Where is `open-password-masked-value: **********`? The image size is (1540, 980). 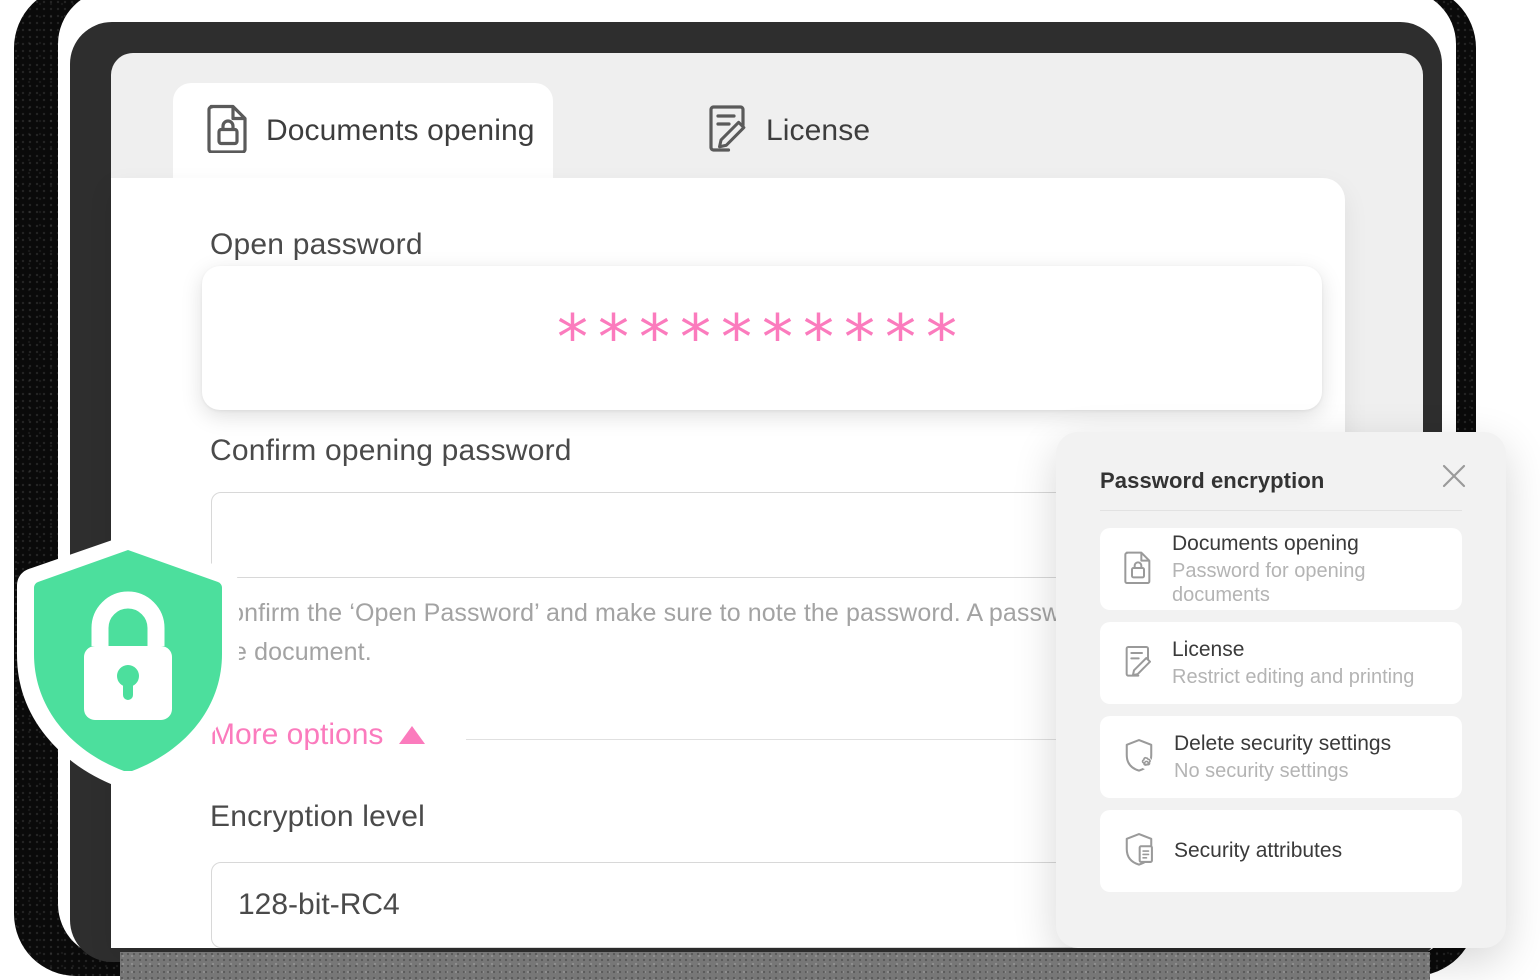 open-password-masked-value: ********** is located at coordinates (762, 337).